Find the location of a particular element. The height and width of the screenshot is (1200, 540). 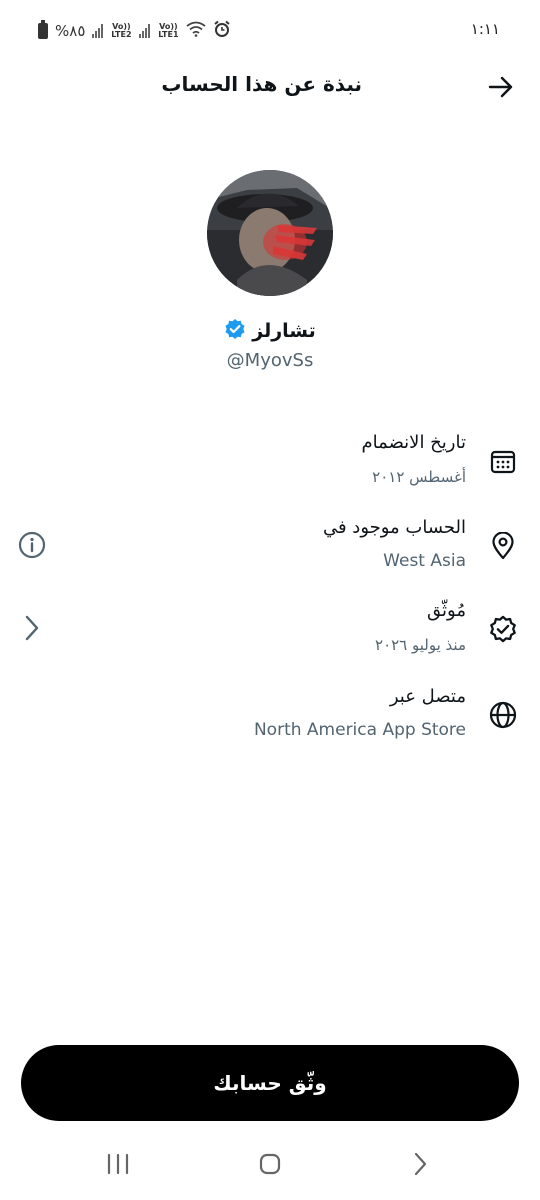

status-time: ١:١١ is located at coordinates (485, 29).